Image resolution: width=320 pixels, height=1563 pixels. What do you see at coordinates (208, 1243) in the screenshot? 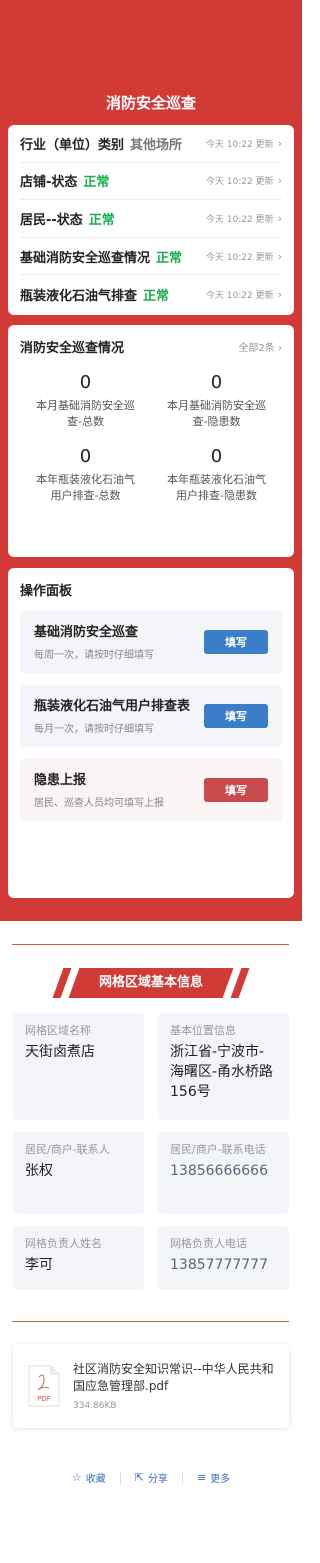
I see `info-key: 网格负责人电话` at bounding box center [208, 1243].